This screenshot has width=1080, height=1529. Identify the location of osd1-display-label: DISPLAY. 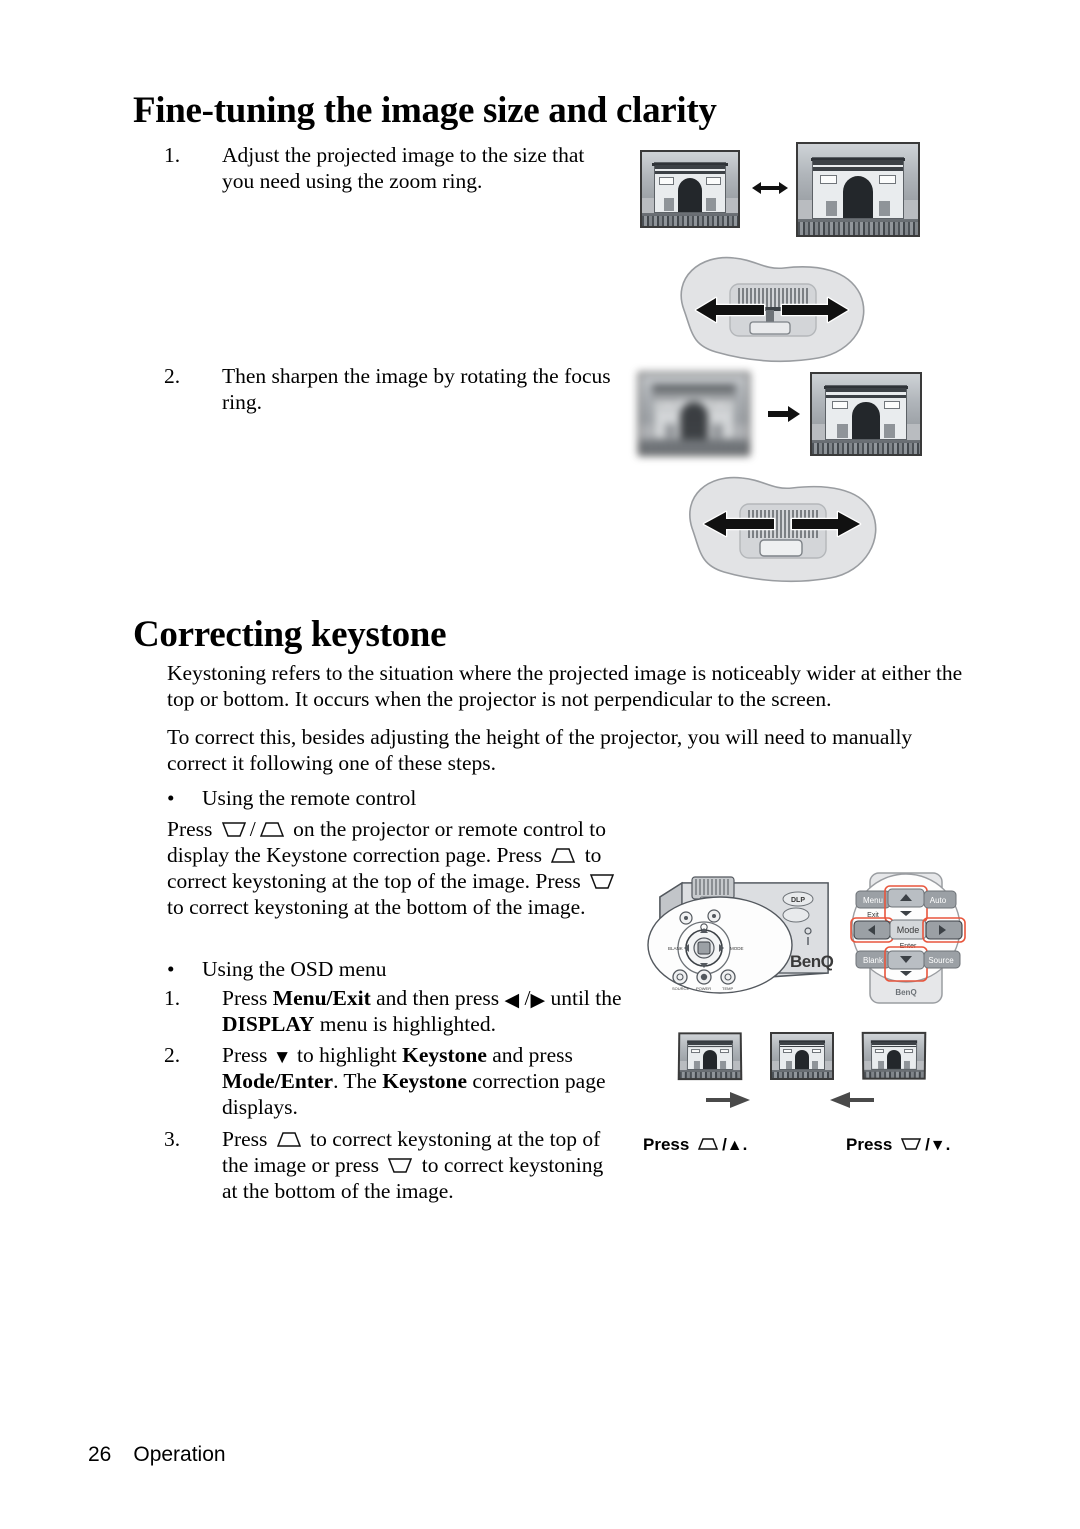
(268, 1024).